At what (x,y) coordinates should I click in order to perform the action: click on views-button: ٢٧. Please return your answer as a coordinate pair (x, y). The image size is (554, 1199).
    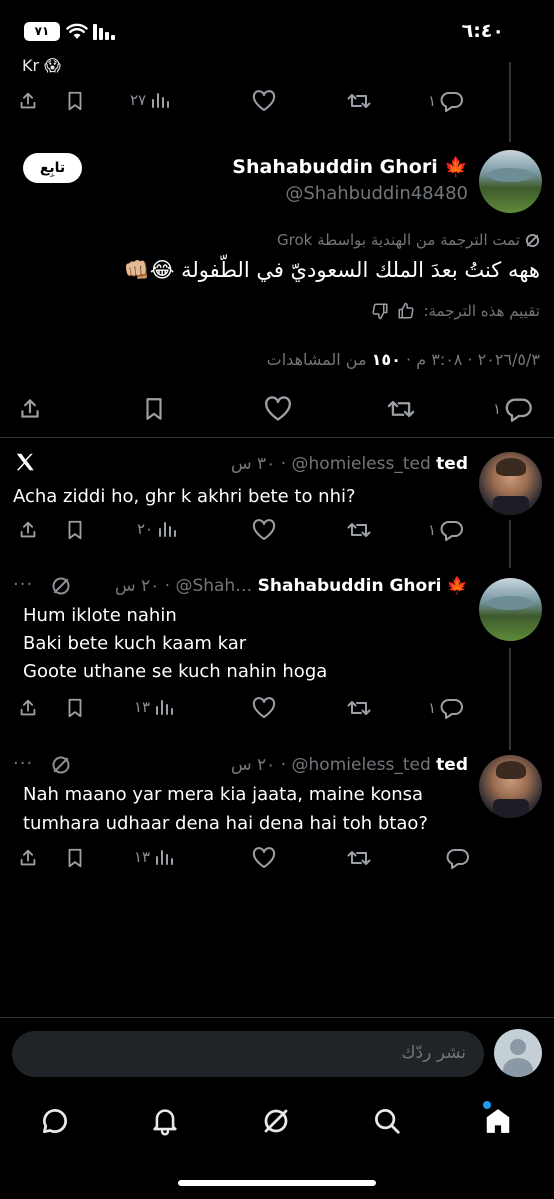
    Looking at the image, I should click on (150, 100).